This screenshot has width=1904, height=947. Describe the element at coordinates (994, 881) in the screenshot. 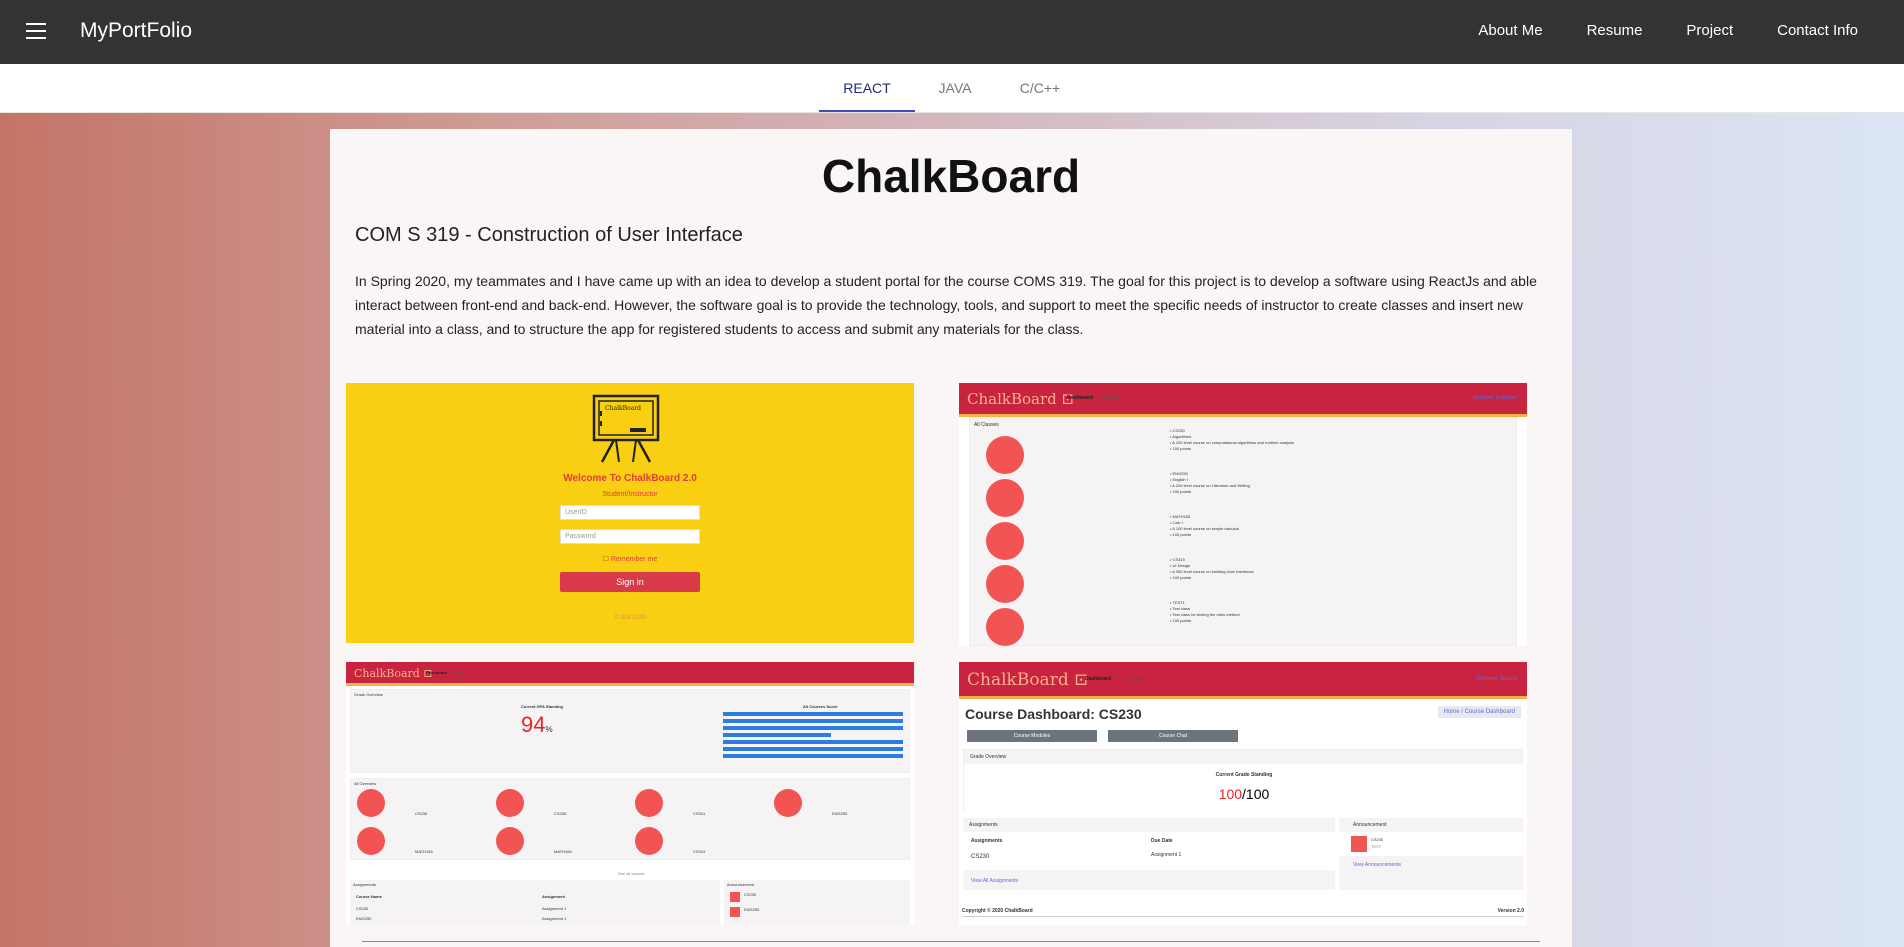

I see `view-all-assignments-link: View All Assignments` at that location.